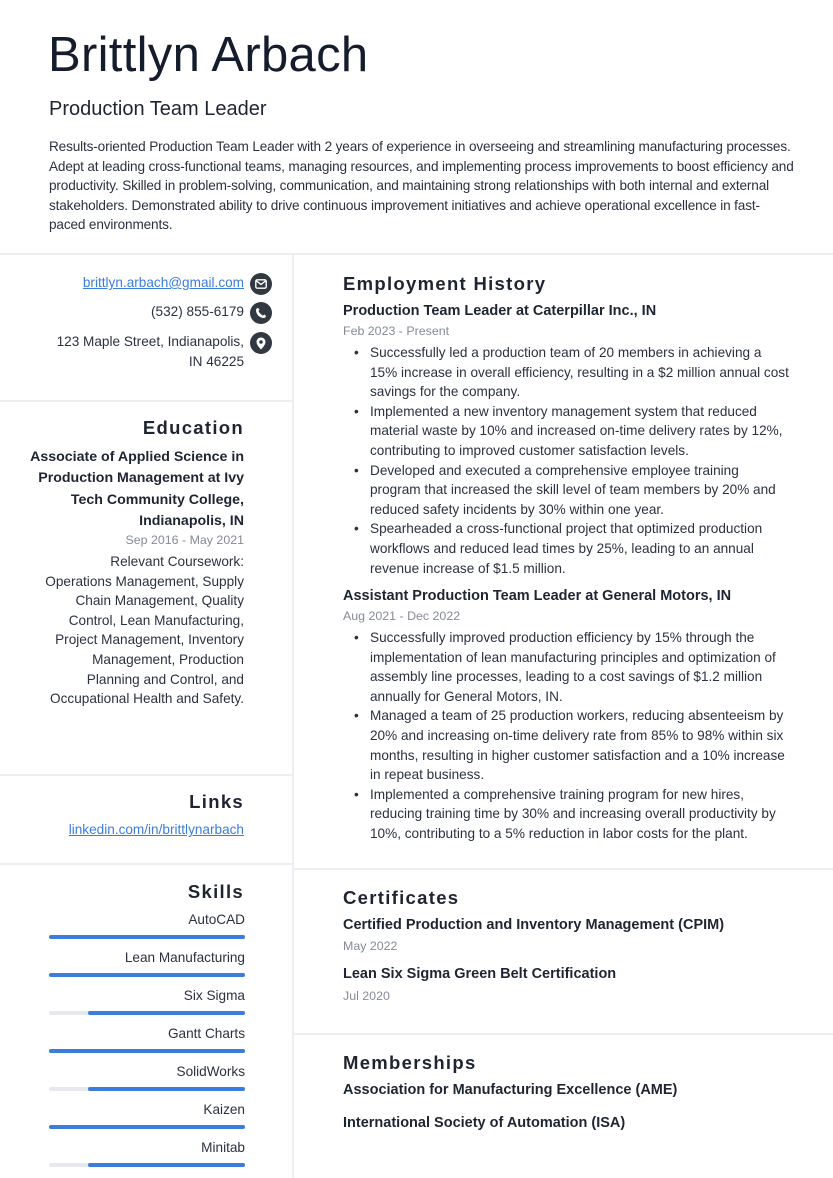 The image size is (833, 1178). Describe the element at coordinates (147, 1153) in the screenshot. I see `skill-item: Minitab` at that location.